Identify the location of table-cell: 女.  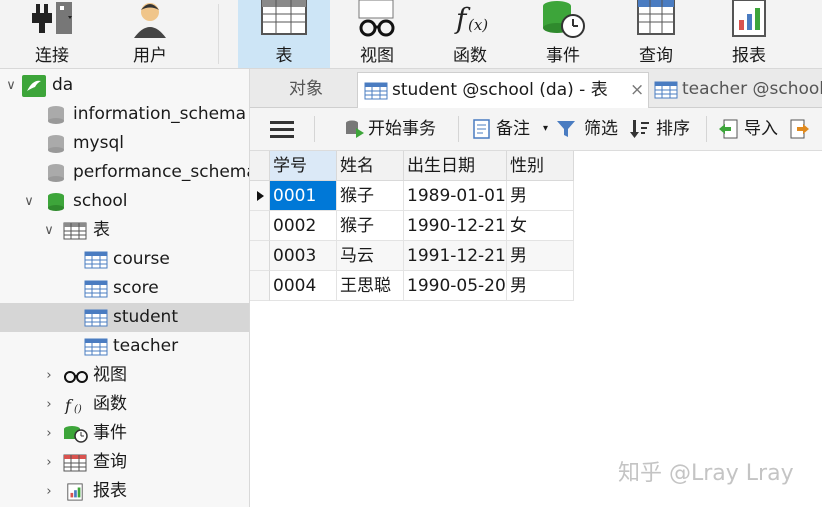
(540, 226).